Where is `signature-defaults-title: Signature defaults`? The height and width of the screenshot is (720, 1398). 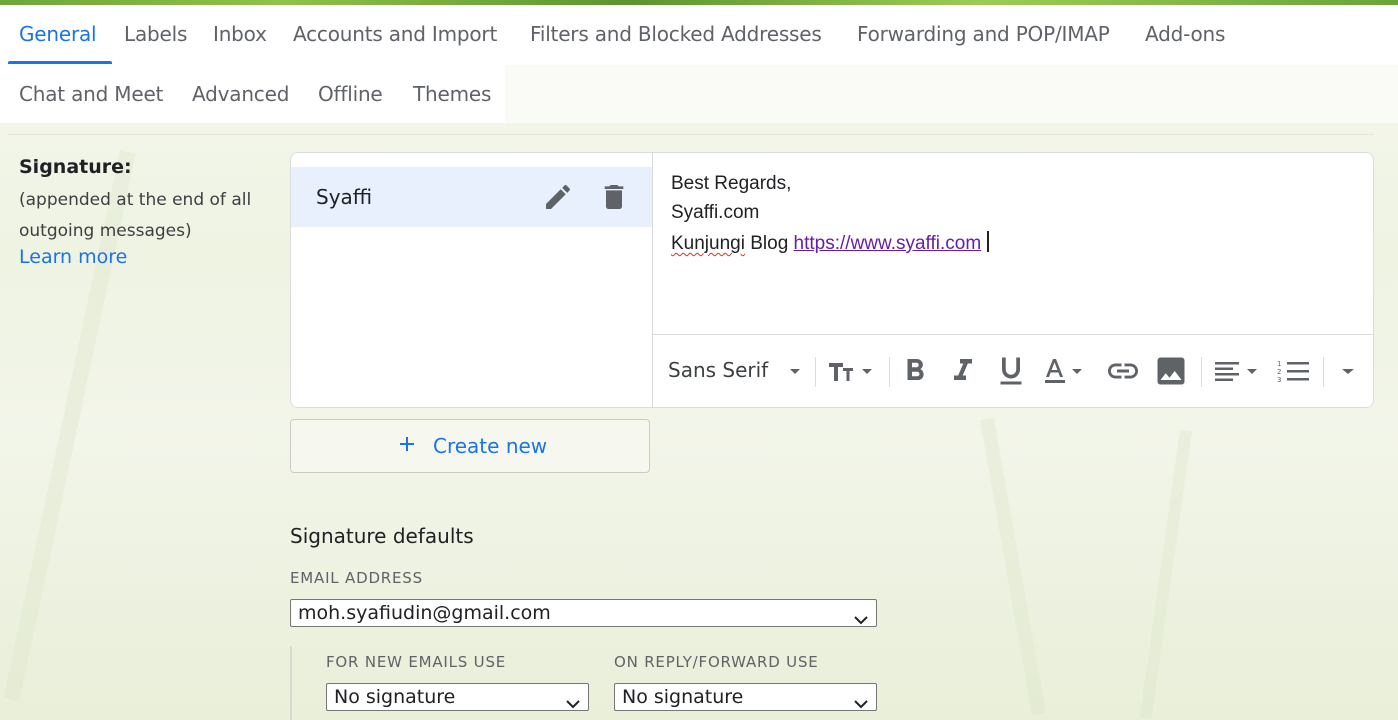 signature-defaults-title: Signature defaults is located at coordinates (382, 536).